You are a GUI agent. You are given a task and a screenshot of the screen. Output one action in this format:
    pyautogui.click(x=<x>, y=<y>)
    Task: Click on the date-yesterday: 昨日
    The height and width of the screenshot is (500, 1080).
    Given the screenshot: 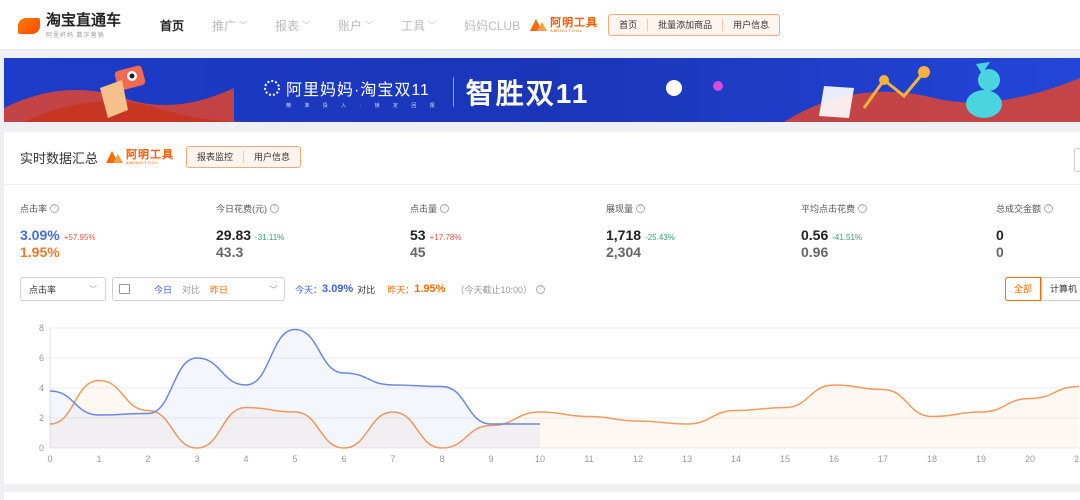 What is the action you would take?
    pyautogui.click(x=219, y=289)
    